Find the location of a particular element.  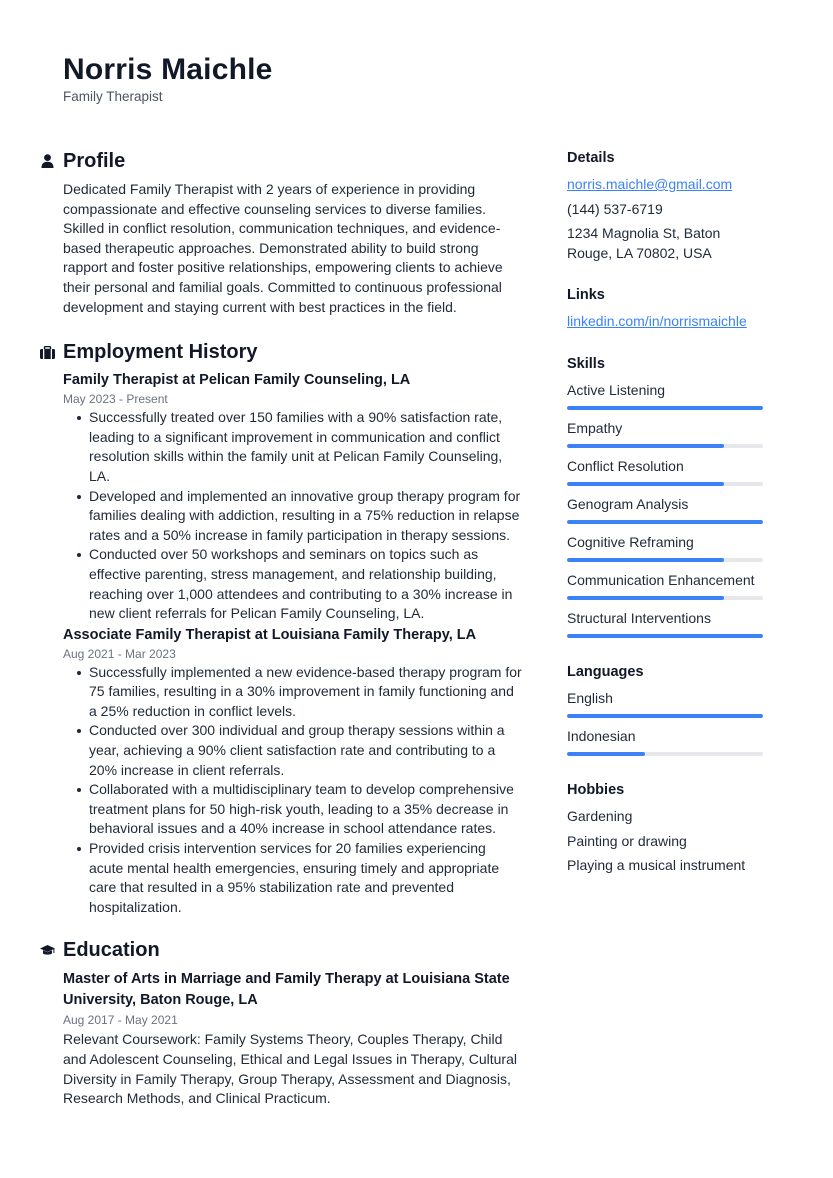

language-item: Indonesian is located at coordinates (667, 741).